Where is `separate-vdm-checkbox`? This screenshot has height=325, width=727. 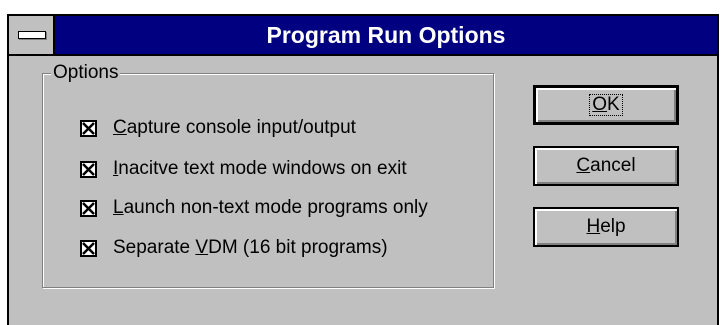 separate-vdm-checkbox is located at coordinates (88, 248).